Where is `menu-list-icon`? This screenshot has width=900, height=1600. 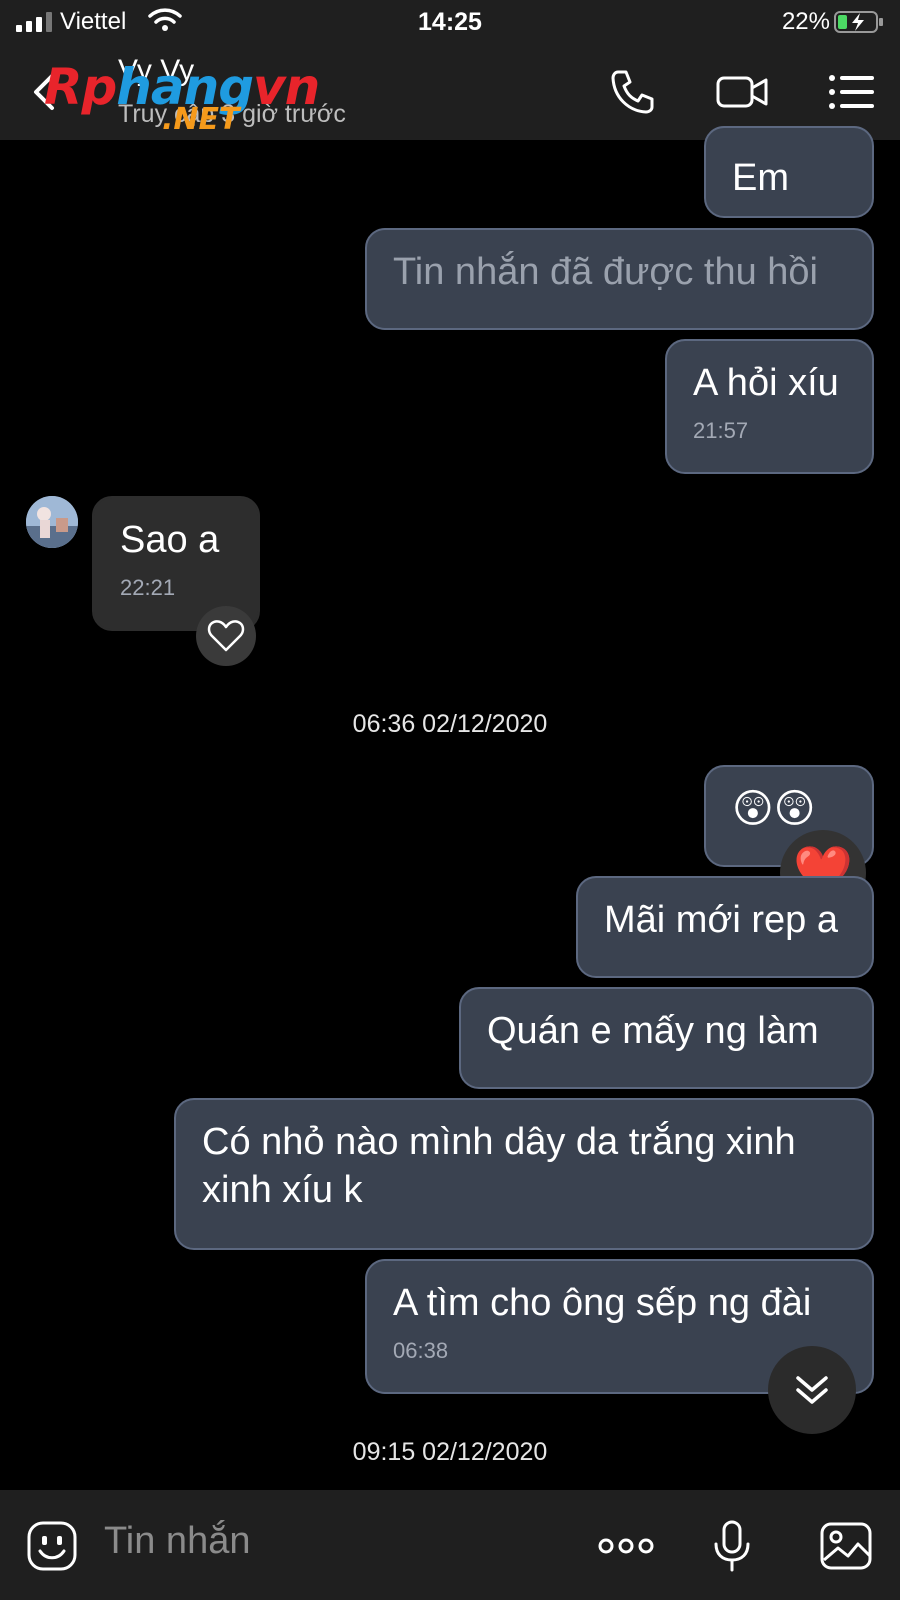 menu-list-icon is located at coordinates (852, 92).